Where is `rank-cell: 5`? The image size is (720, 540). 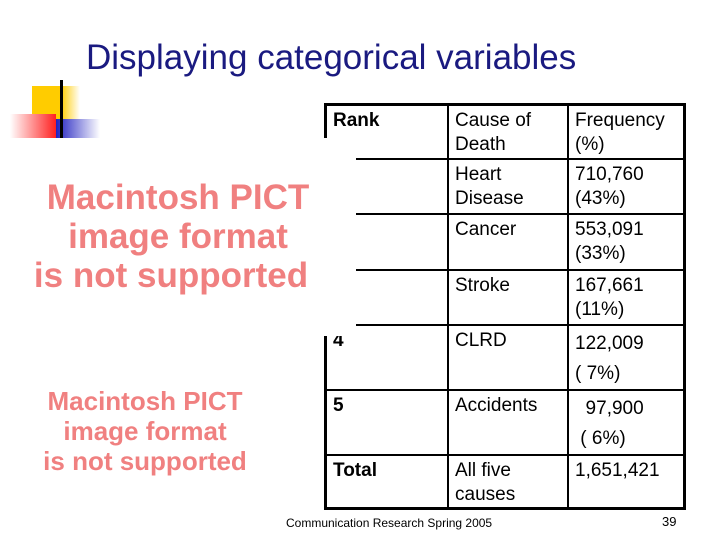 rank-cell: 5 is located at coordinates (386, 422).